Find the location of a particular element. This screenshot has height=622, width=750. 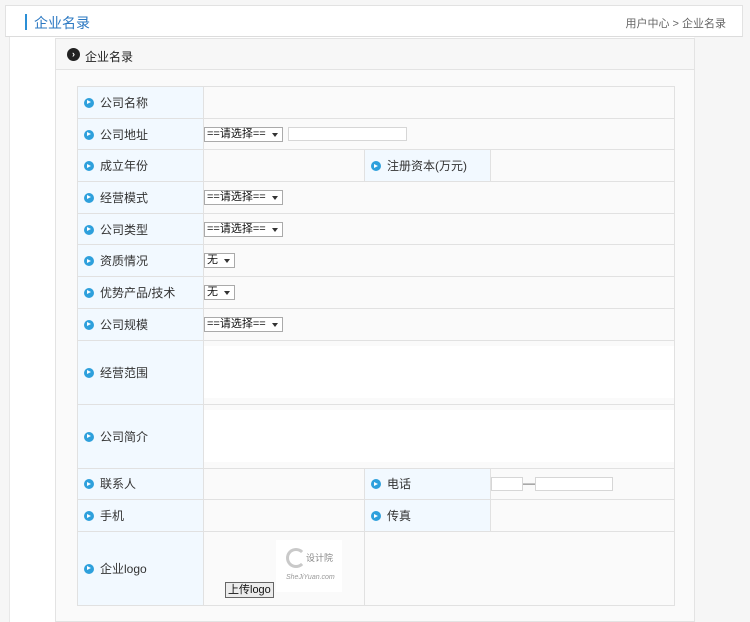

company-intro-label: 公司简介 is located at coordinates (124, 436).